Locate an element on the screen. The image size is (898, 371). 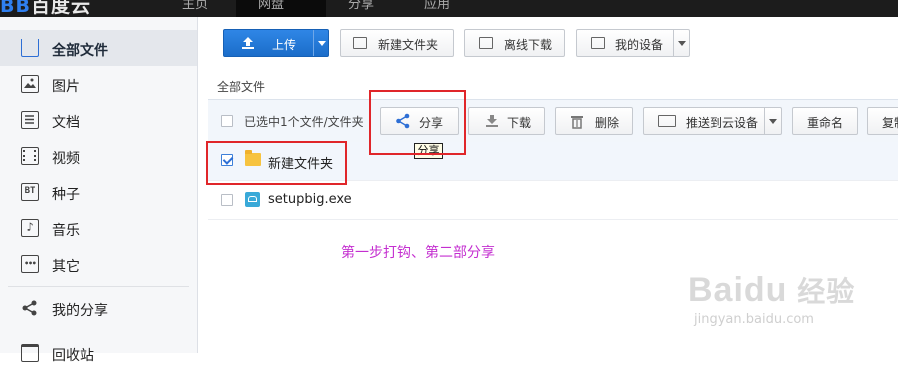
top-nav: 主页 网盘 分享 应用 is located at coordinates (319, 8).